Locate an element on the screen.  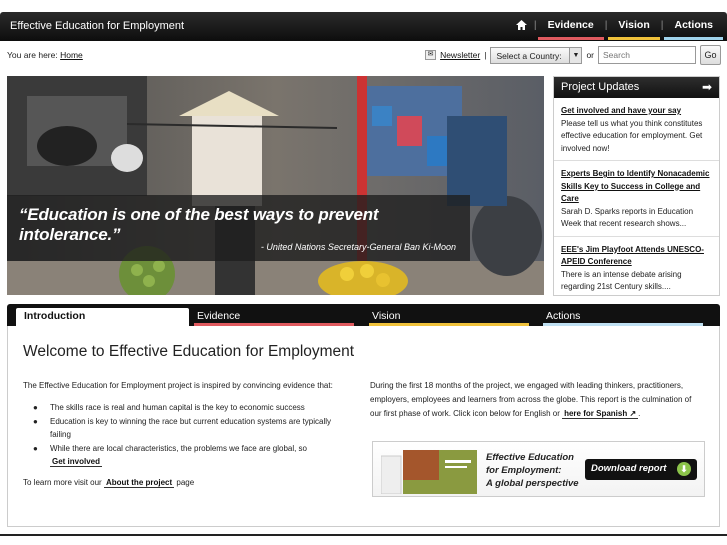
country-select: Select a Country: ▼ is located at coordinates (536, 55).